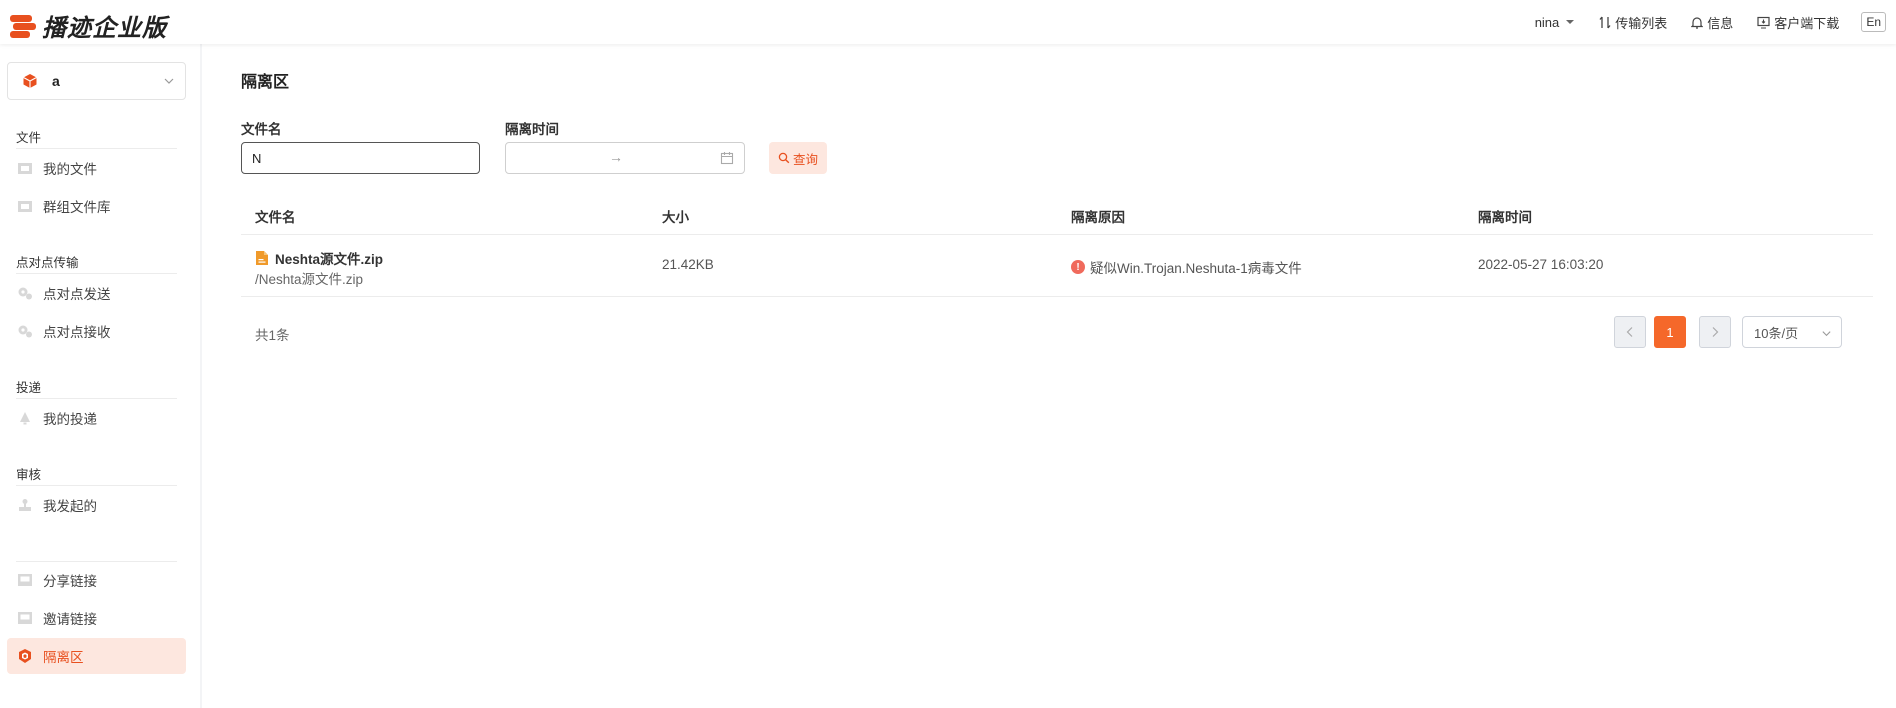 The width and height of the screenshot is (1896, 708). I want to click on quarantine-reason-text: 疑似Win.Trojan.Neshuta-1病毒文件, so click(1196, 268).